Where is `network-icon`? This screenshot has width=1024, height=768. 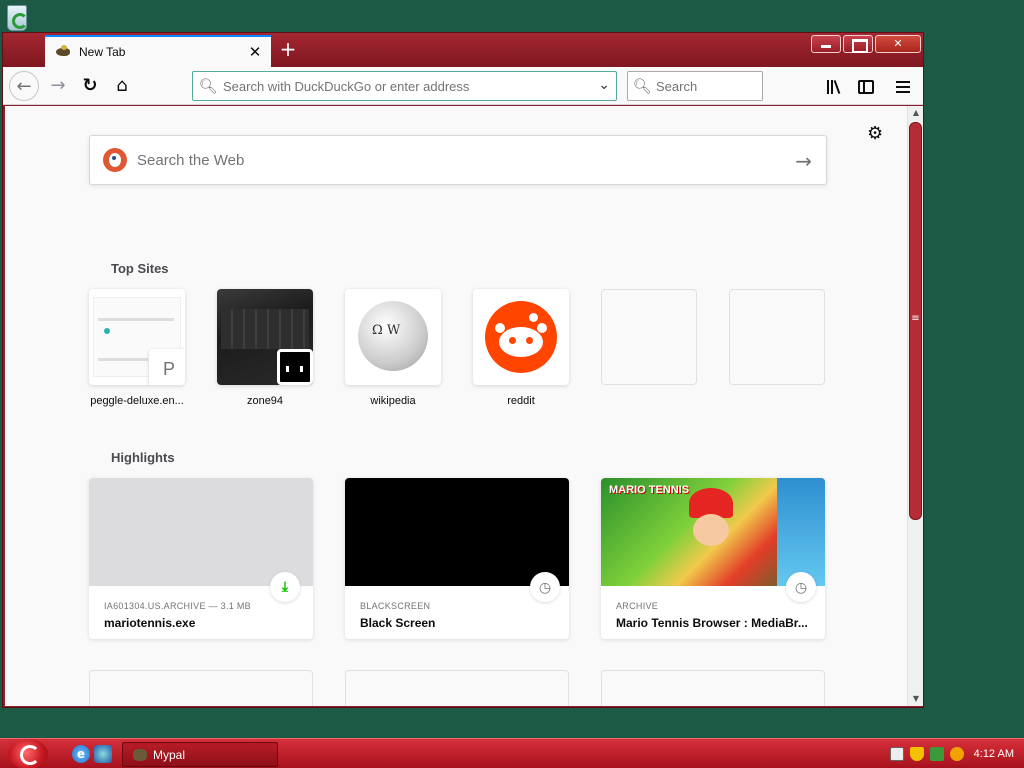
network-icon is located at coordinates (936, 754).